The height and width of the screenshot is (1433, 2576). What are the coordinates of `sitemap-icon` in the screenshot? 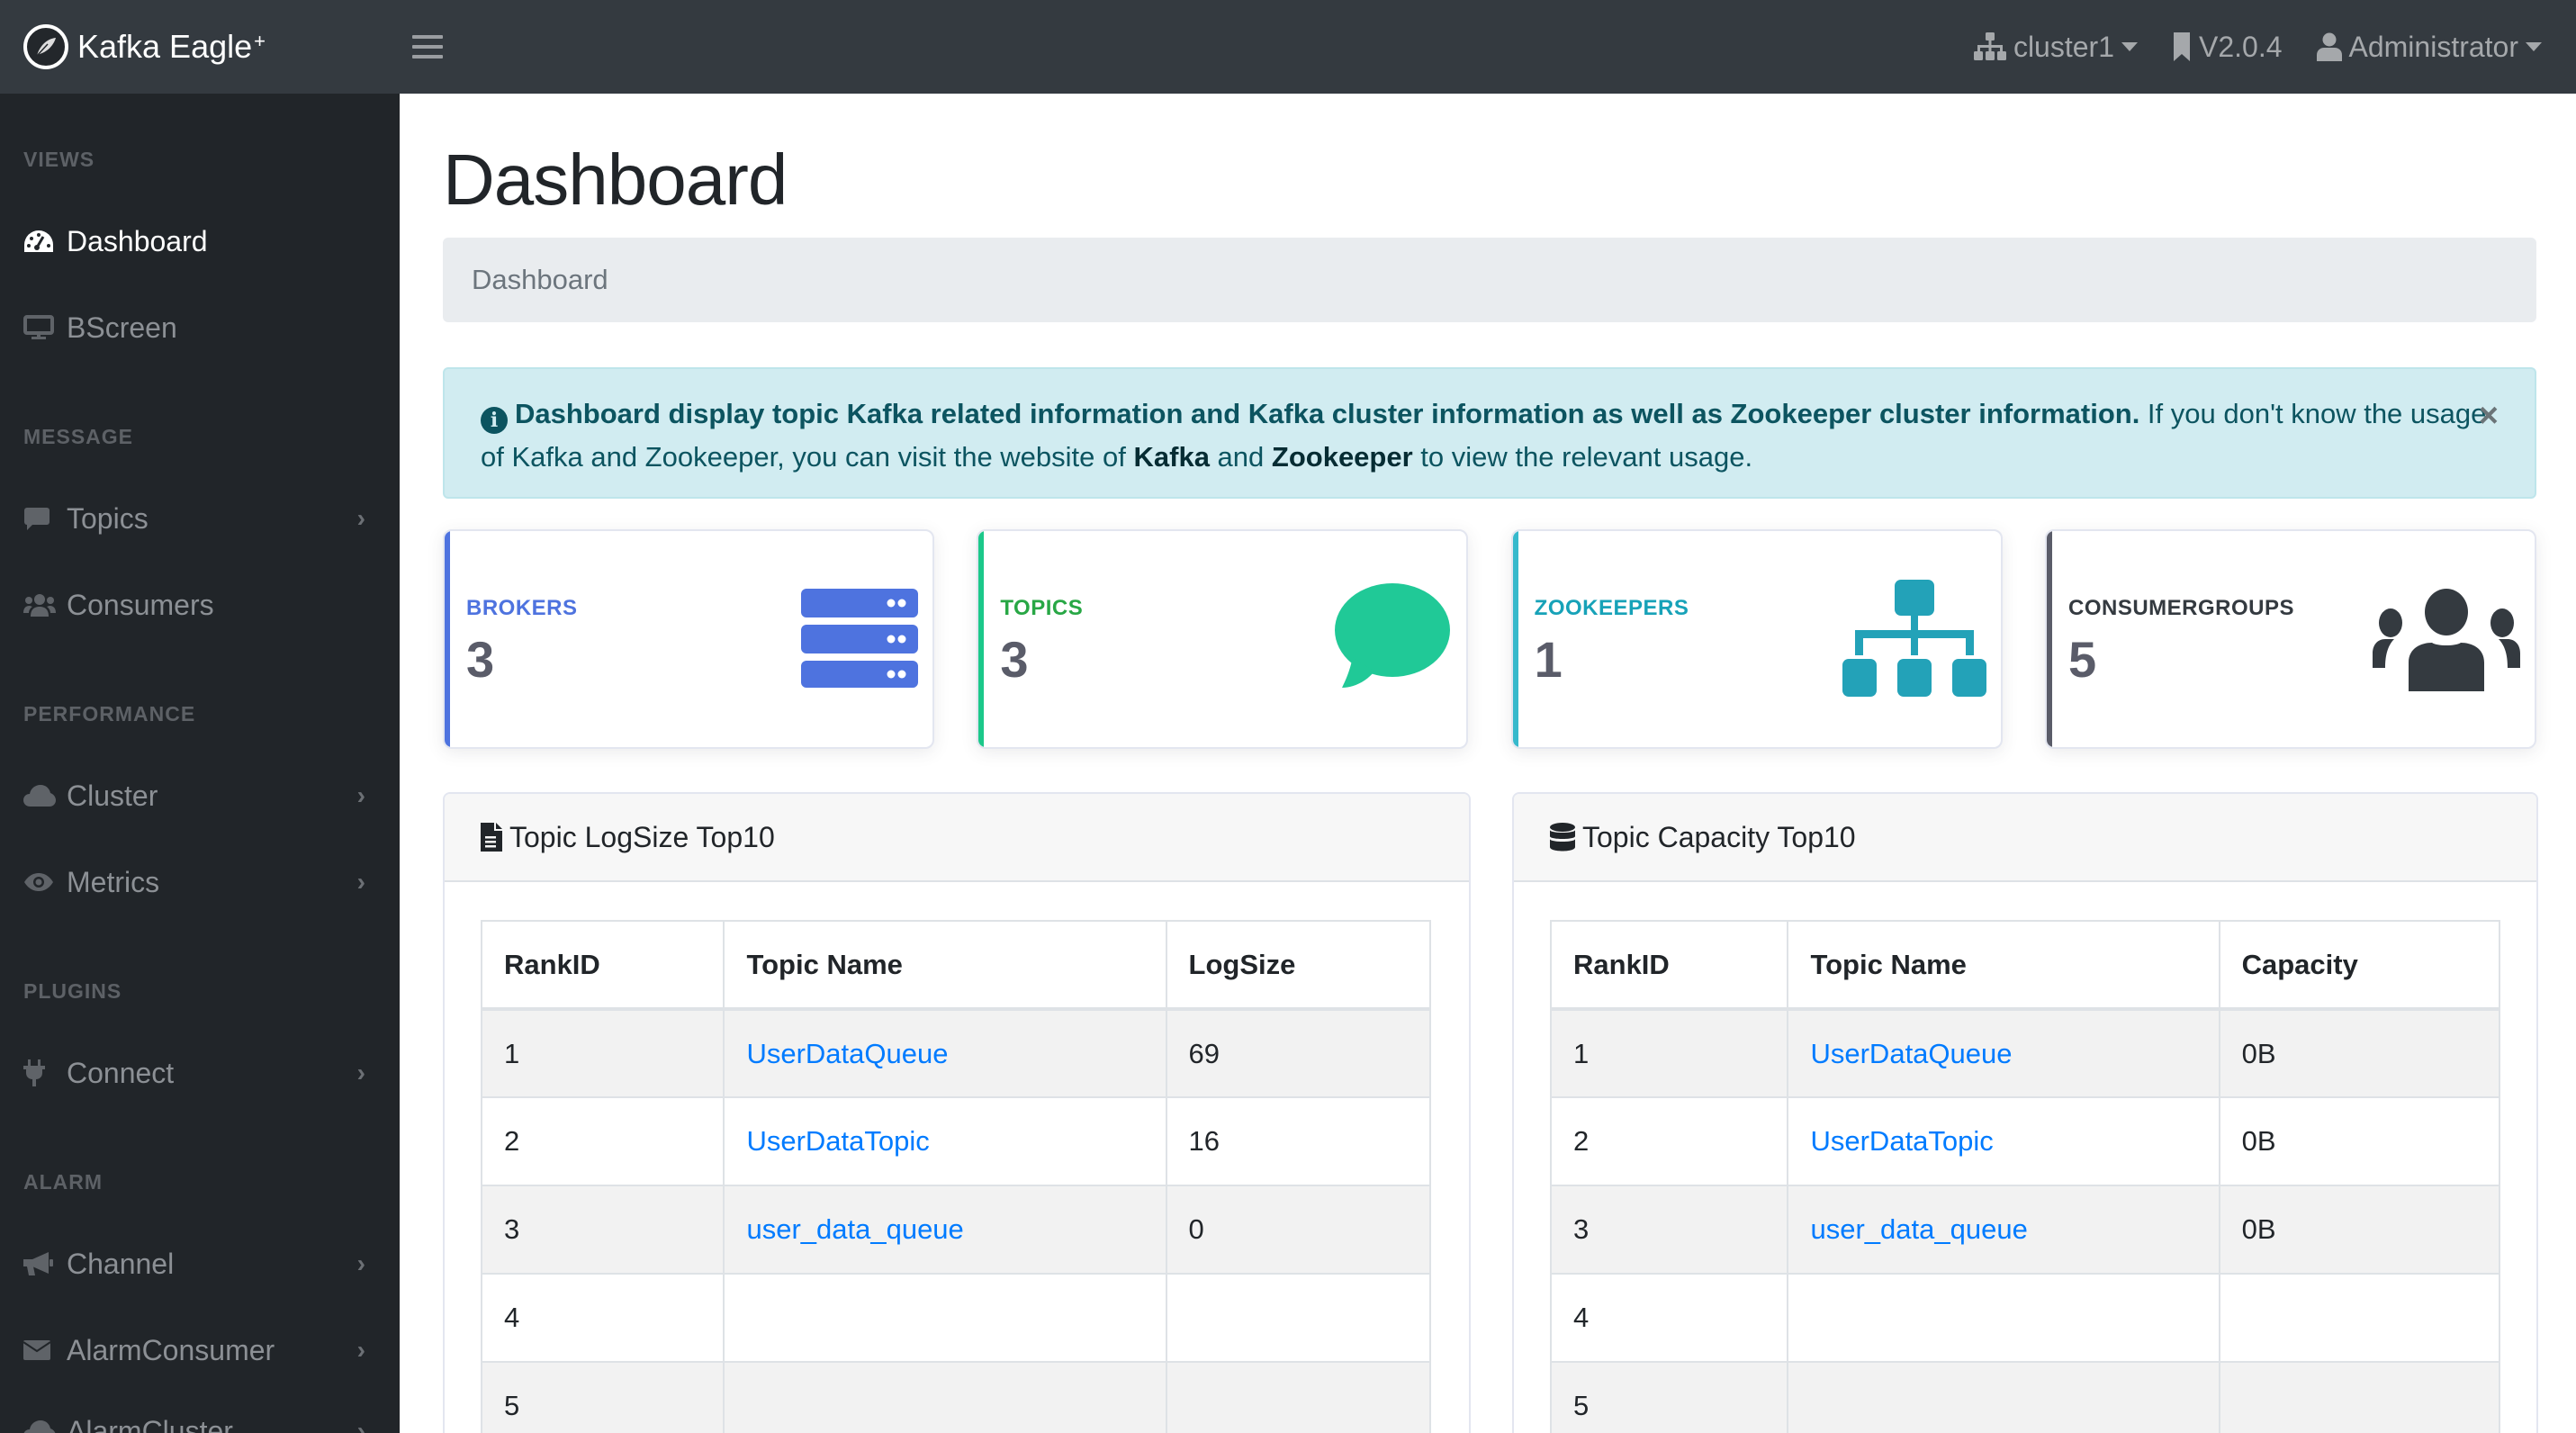 It's located at (1914, 640).